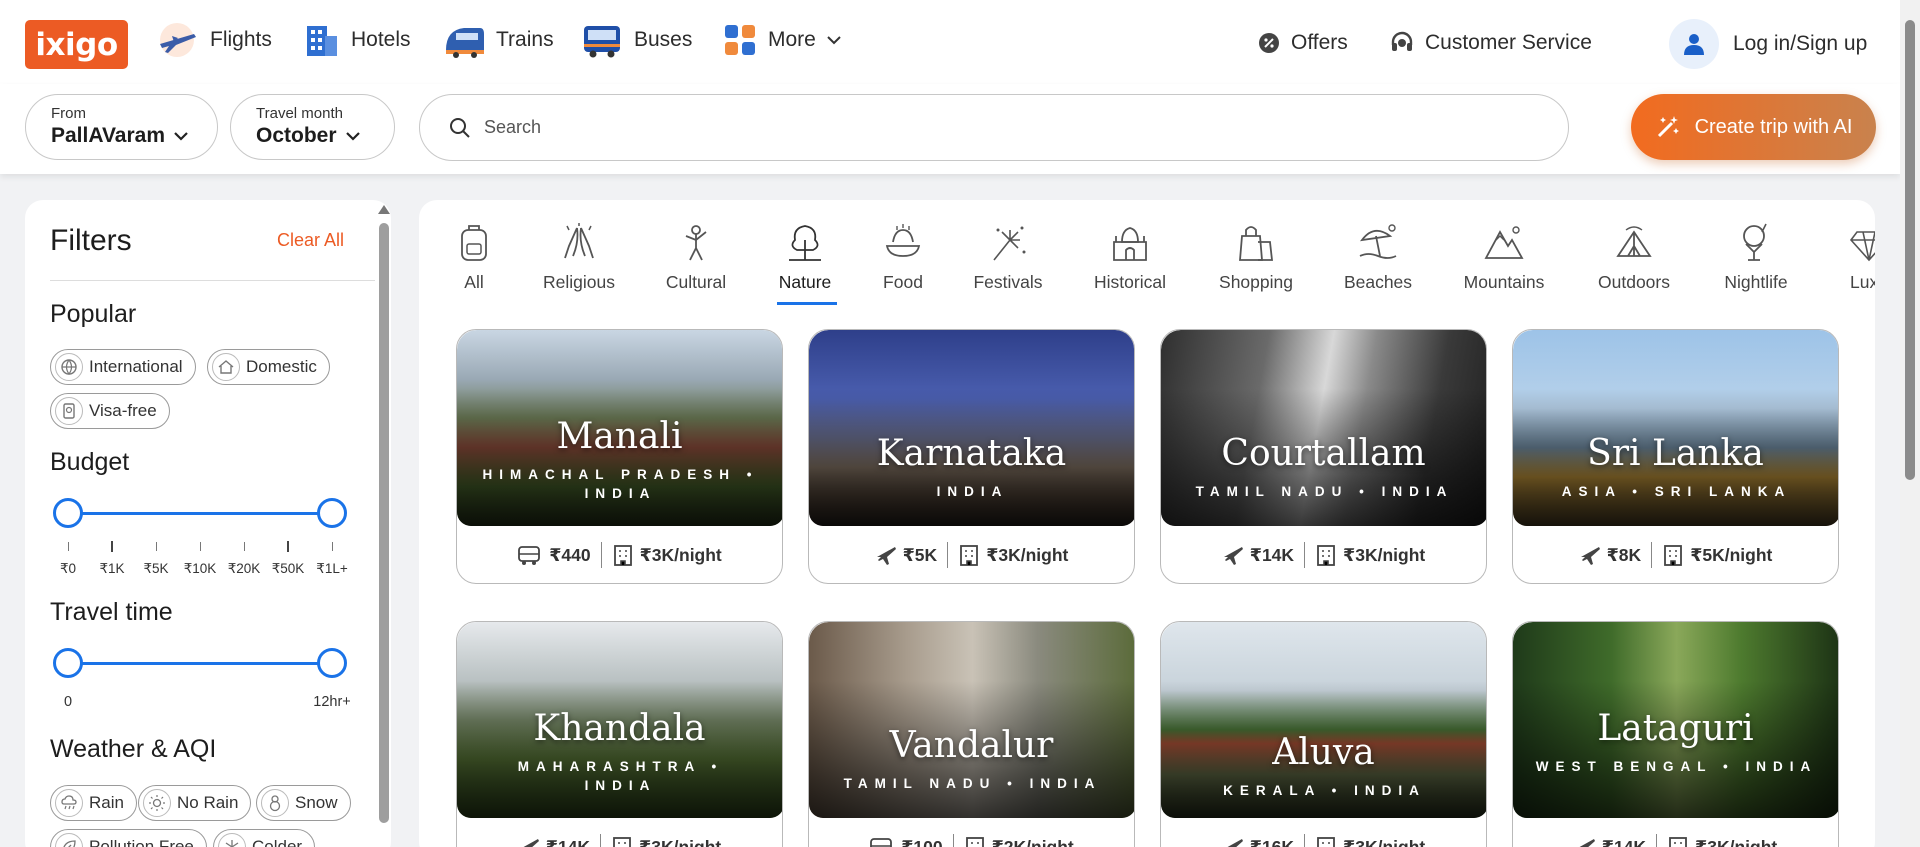  I want to click on budget-slider-track, so click(199, 513).